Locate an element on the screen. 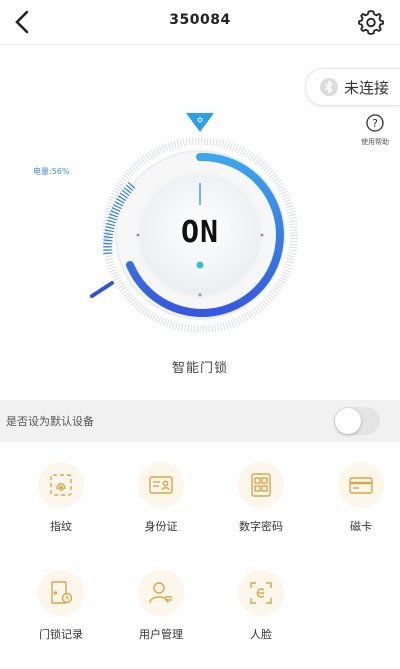  battery-indicator is located at coordinates (102, 289).